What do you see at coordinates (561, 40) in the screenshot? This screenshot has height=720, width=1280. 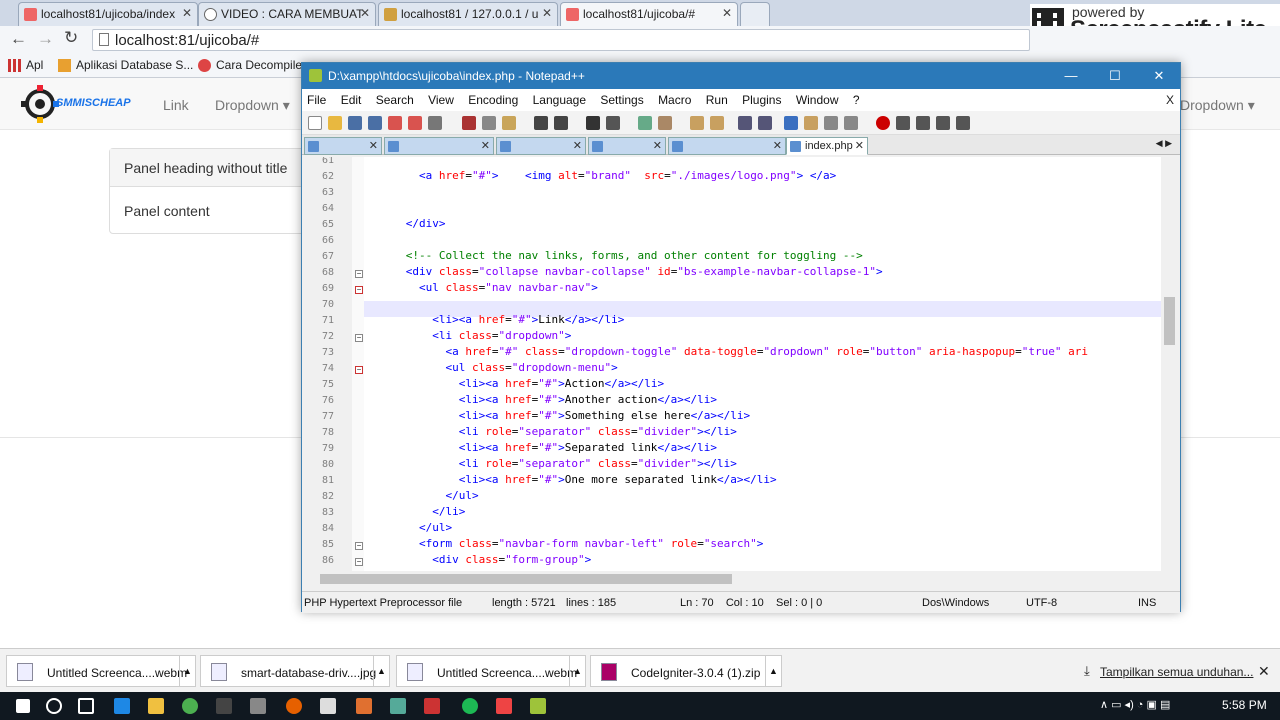 I see `address-bar: localhost:81/ujicoba/#` at bounding box center [561, 40].